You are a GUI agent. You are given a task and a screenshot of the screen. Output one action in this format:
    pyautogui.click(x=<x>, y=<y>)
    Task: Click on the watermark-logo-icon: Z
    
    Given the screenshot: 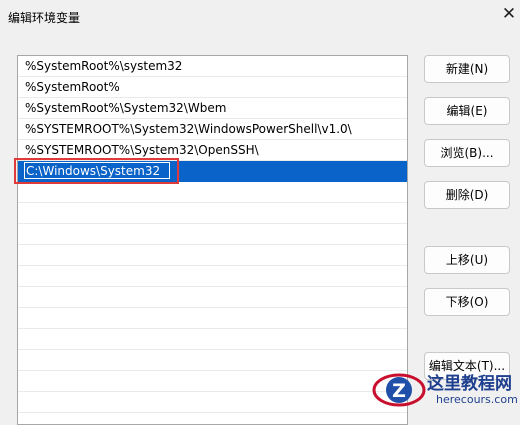 What is the action you would take?
    pyautogui.click(x=399, y=390)
    